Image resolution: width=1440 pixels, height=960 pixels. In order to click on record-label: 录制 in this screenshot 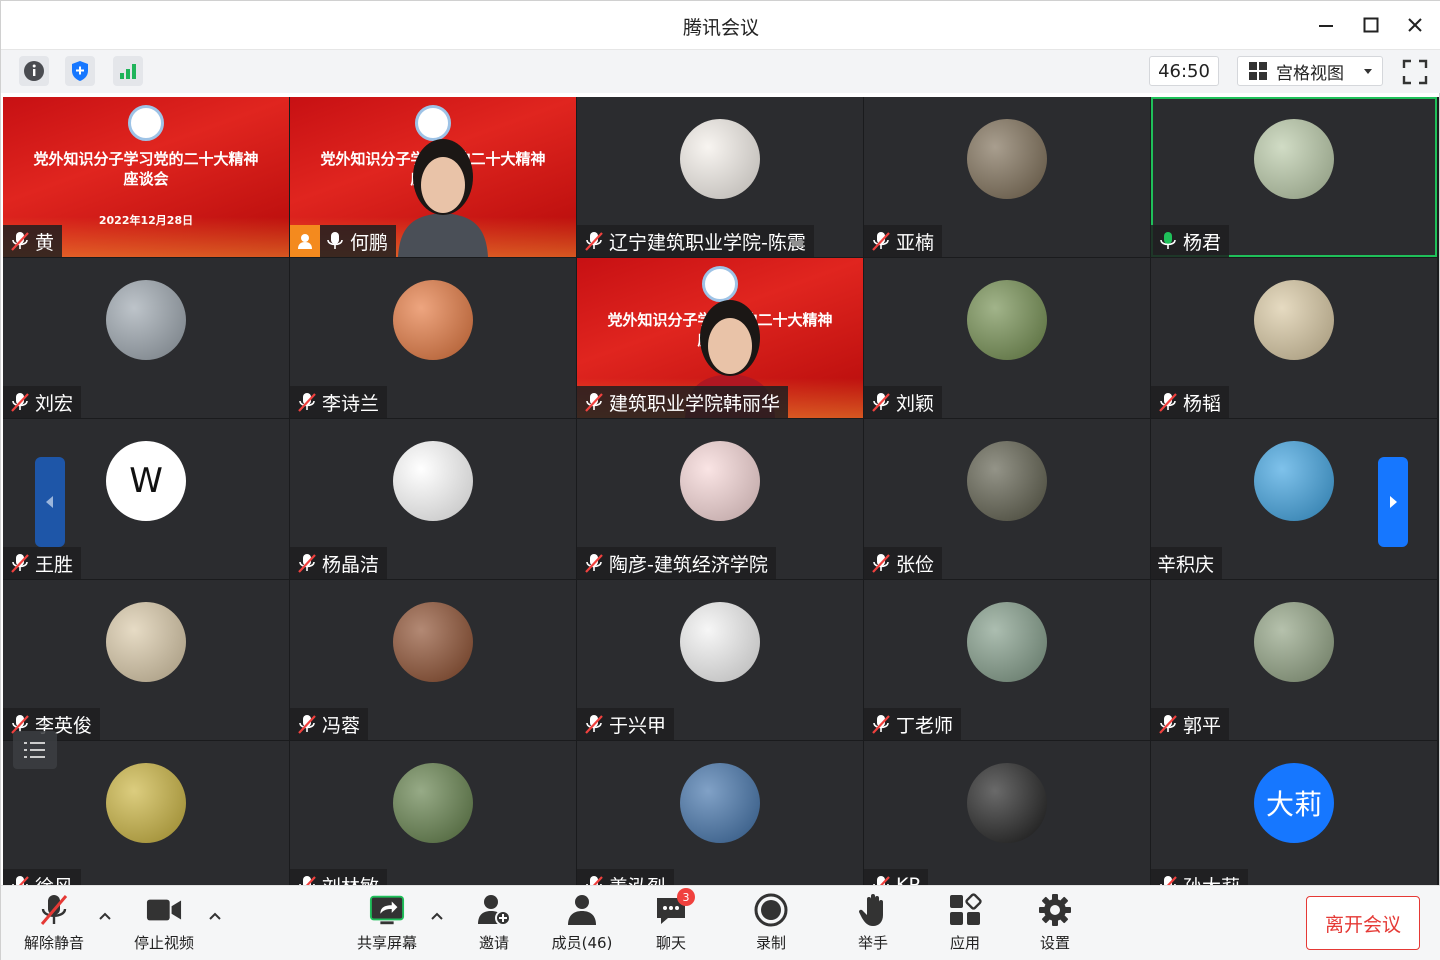, I will do `click(770, 943)`.